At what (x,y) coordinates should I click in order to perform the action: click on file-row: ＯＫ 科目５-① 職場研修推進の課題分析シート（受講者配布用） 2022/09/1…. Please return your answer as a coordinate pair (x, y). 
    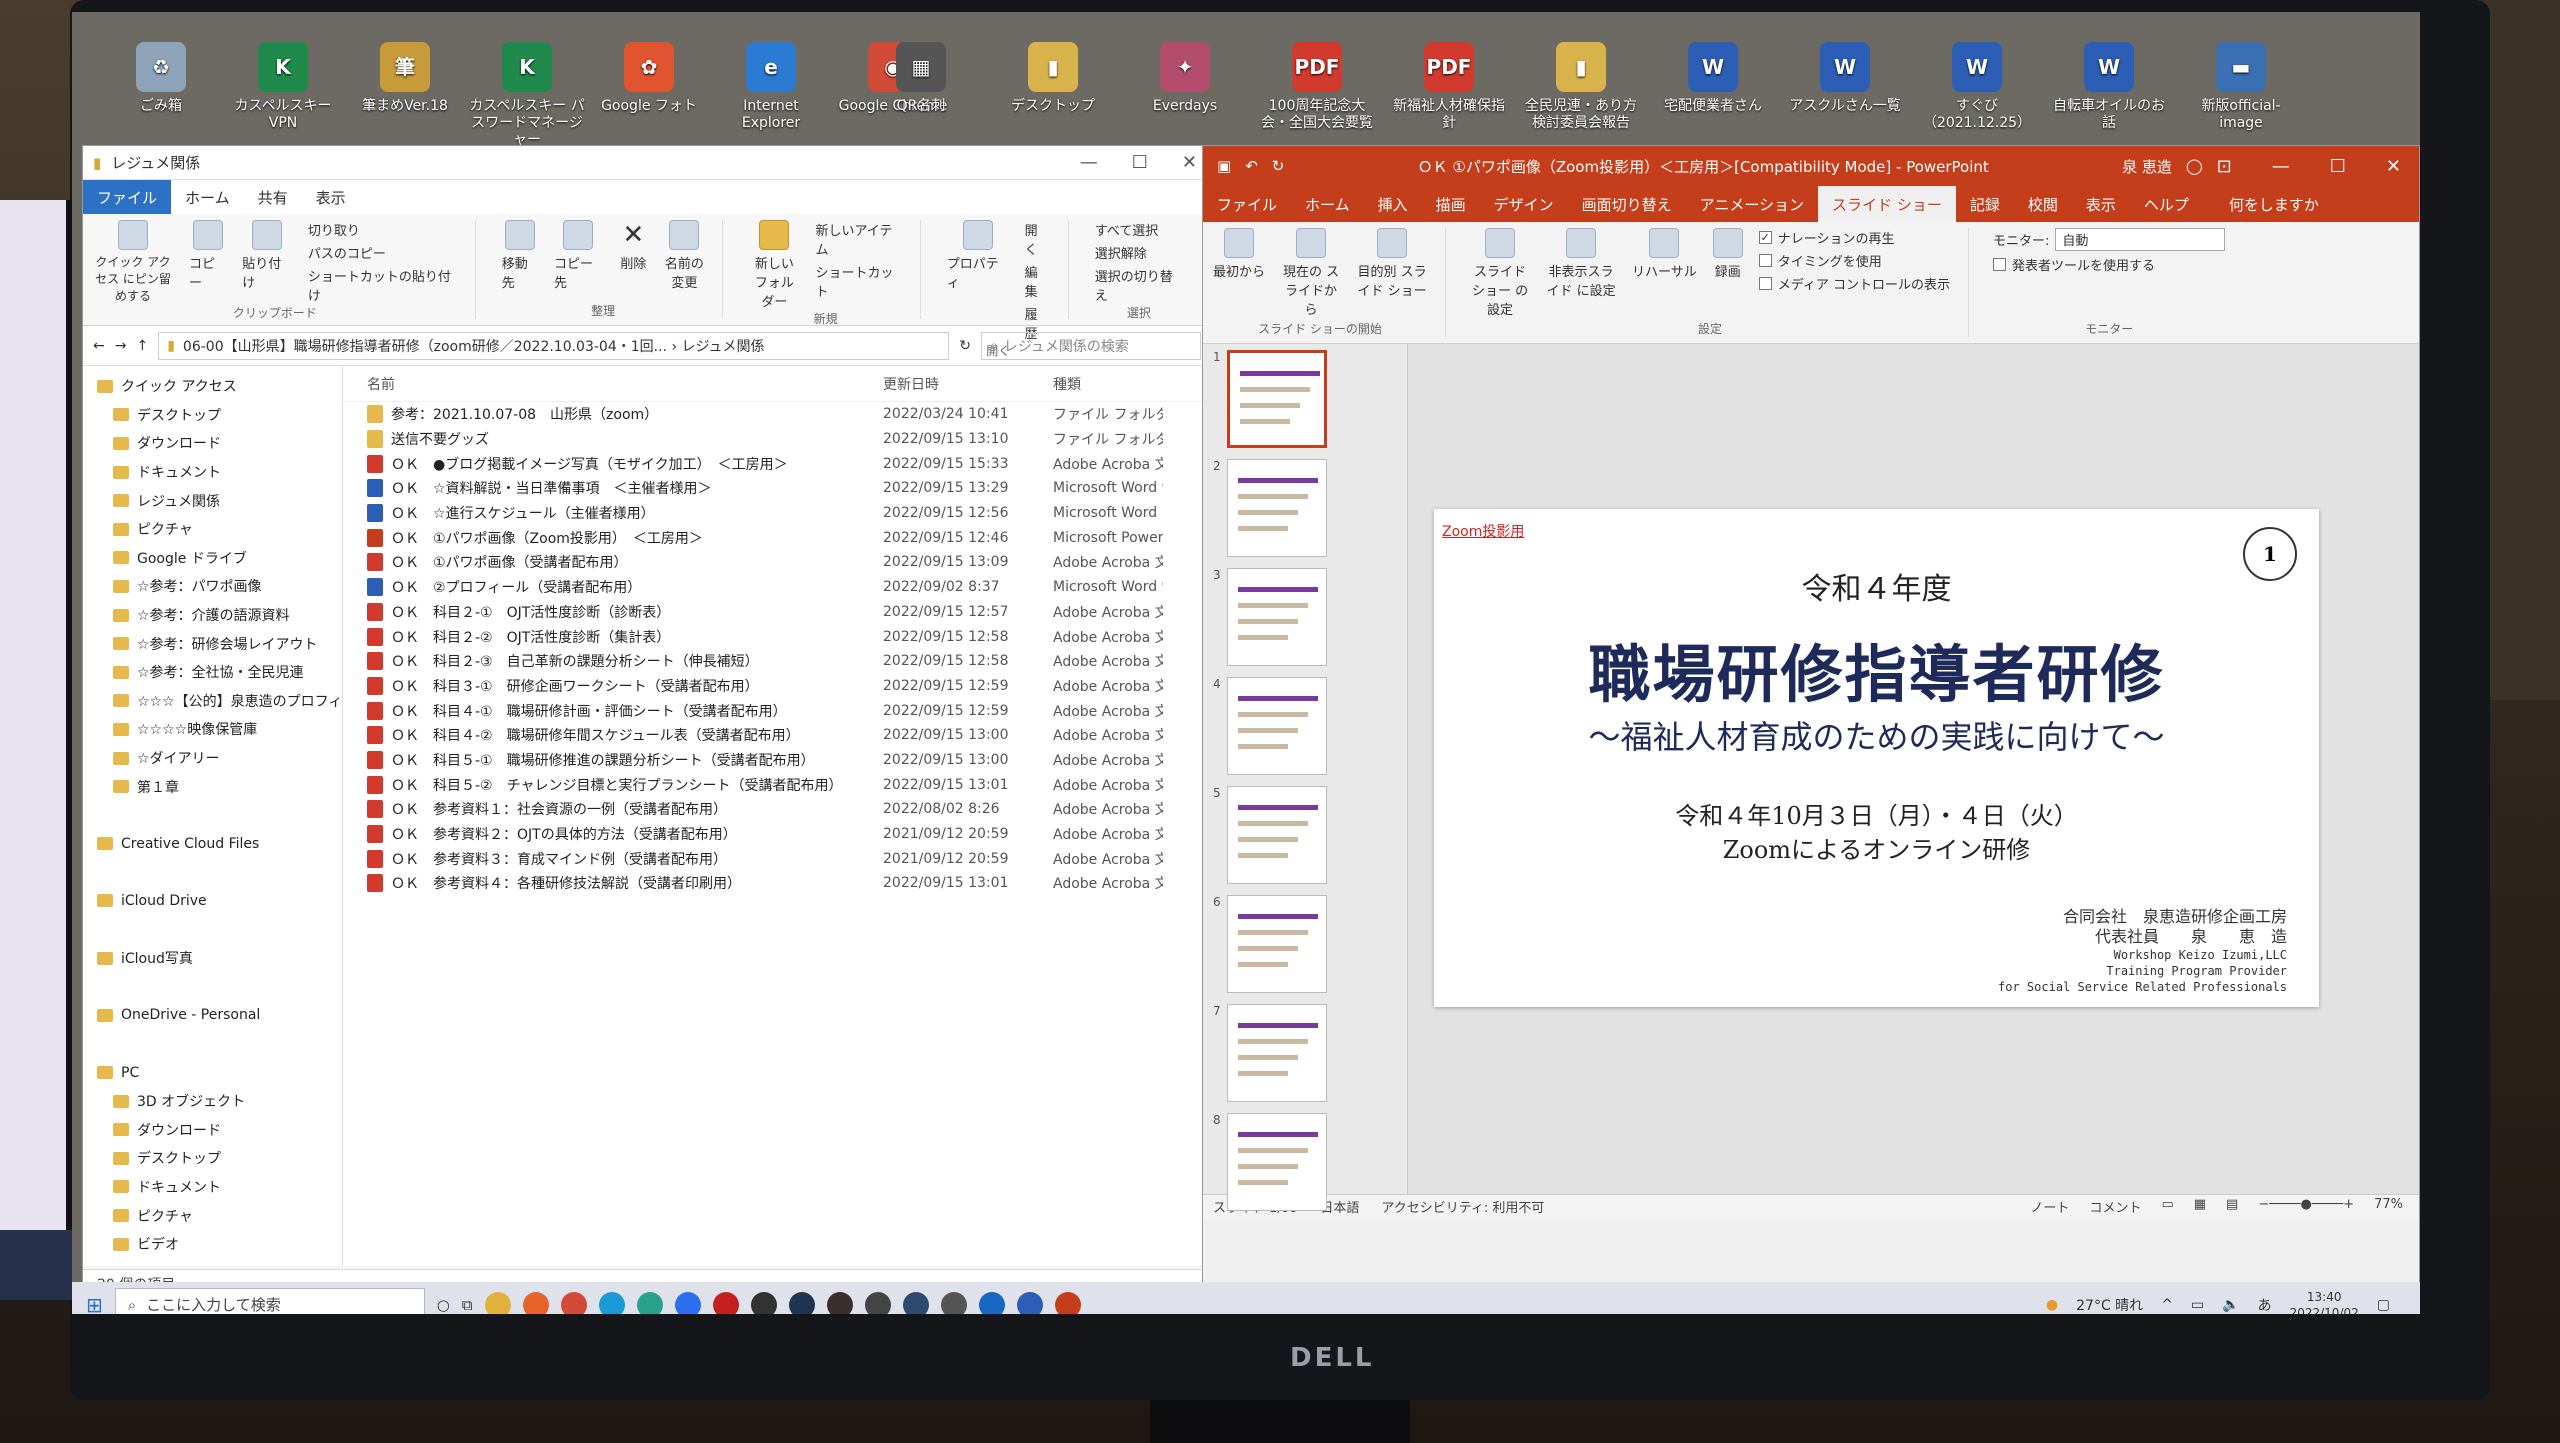
    Looking at the image, I should click on (777, 760).